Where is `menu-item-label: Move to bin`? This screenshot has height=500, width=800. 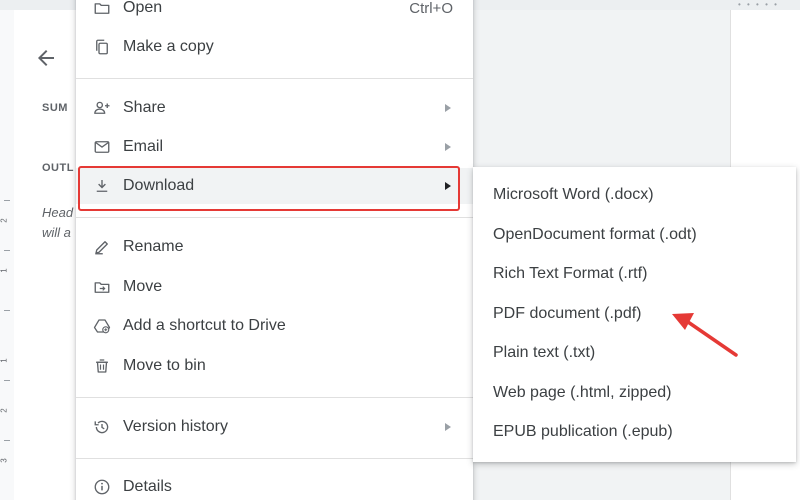
menu-item-label: Move to bin is located at coordinates (164, 365).